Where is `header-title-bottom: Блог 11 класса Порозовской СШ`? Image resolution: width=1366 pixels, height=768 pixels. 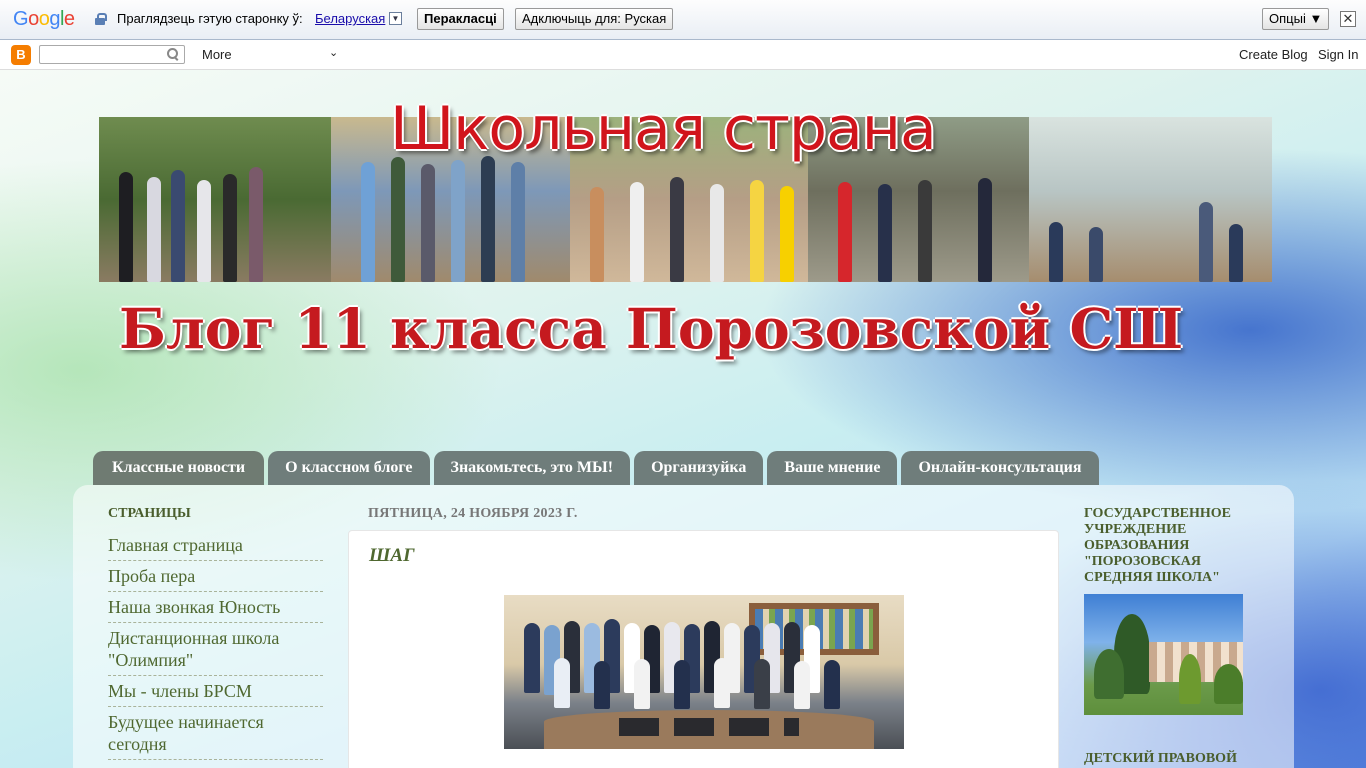
header-title-bottom: Блог 11 класса Порозовской СШ is located at coordinates (651, 328).